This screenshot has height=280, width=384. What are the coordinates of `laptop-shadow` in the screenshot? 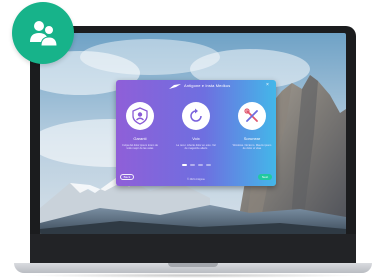 It's located at (193, 275).